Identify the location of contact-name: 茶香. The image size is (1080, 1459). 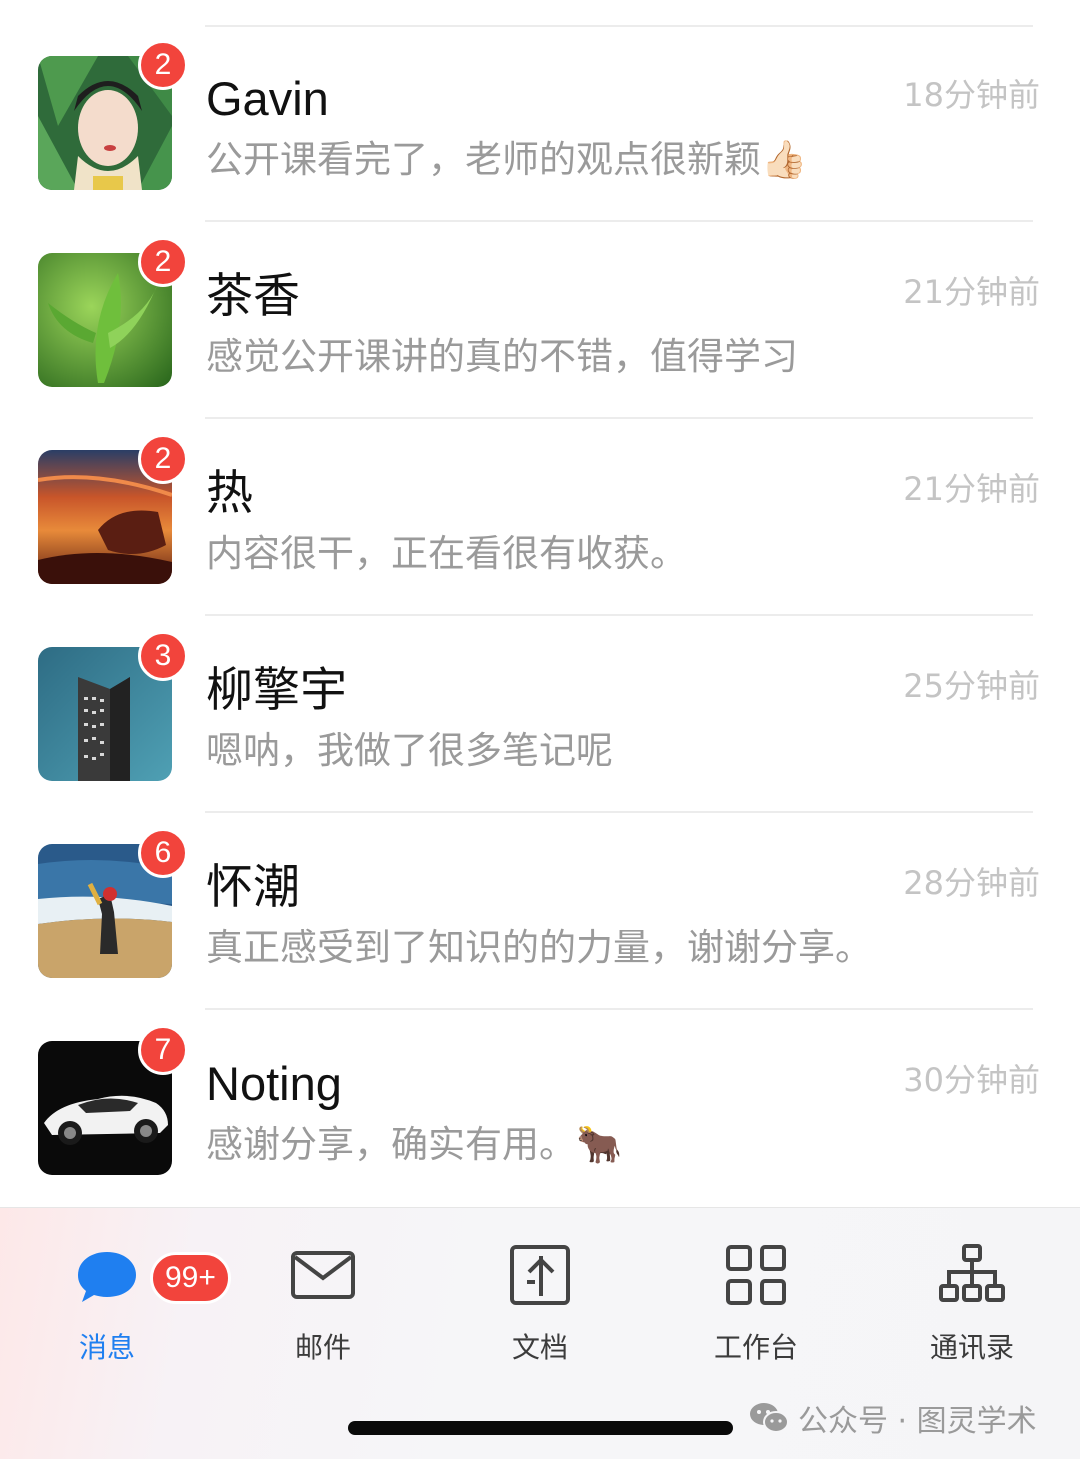
(253, 295).